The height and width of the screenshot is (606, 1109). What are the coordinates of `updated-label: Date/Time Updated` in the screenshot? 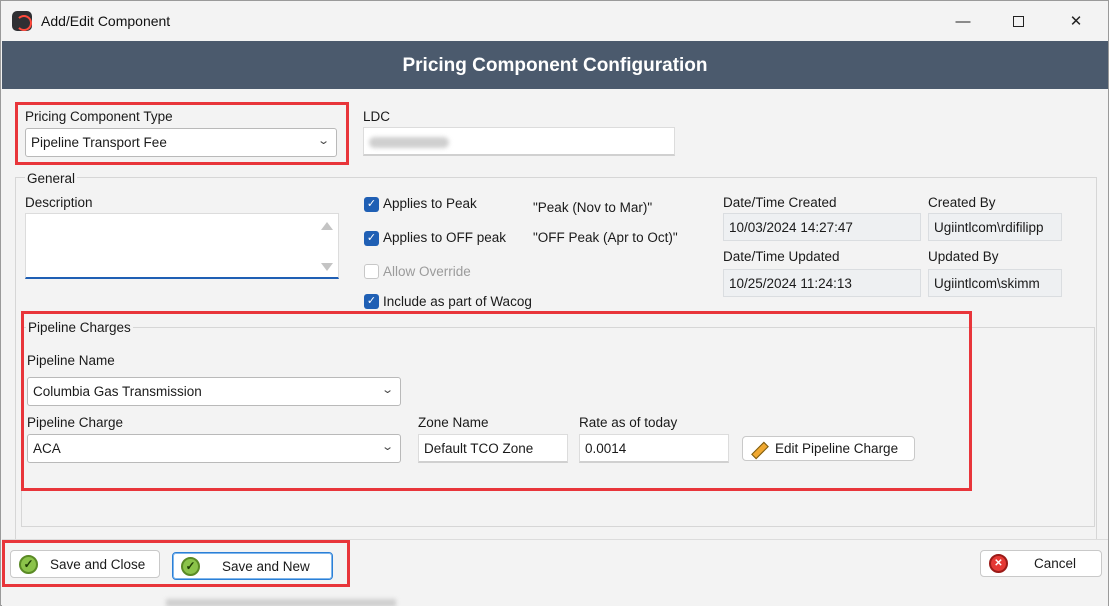 It's located at (781, 256).